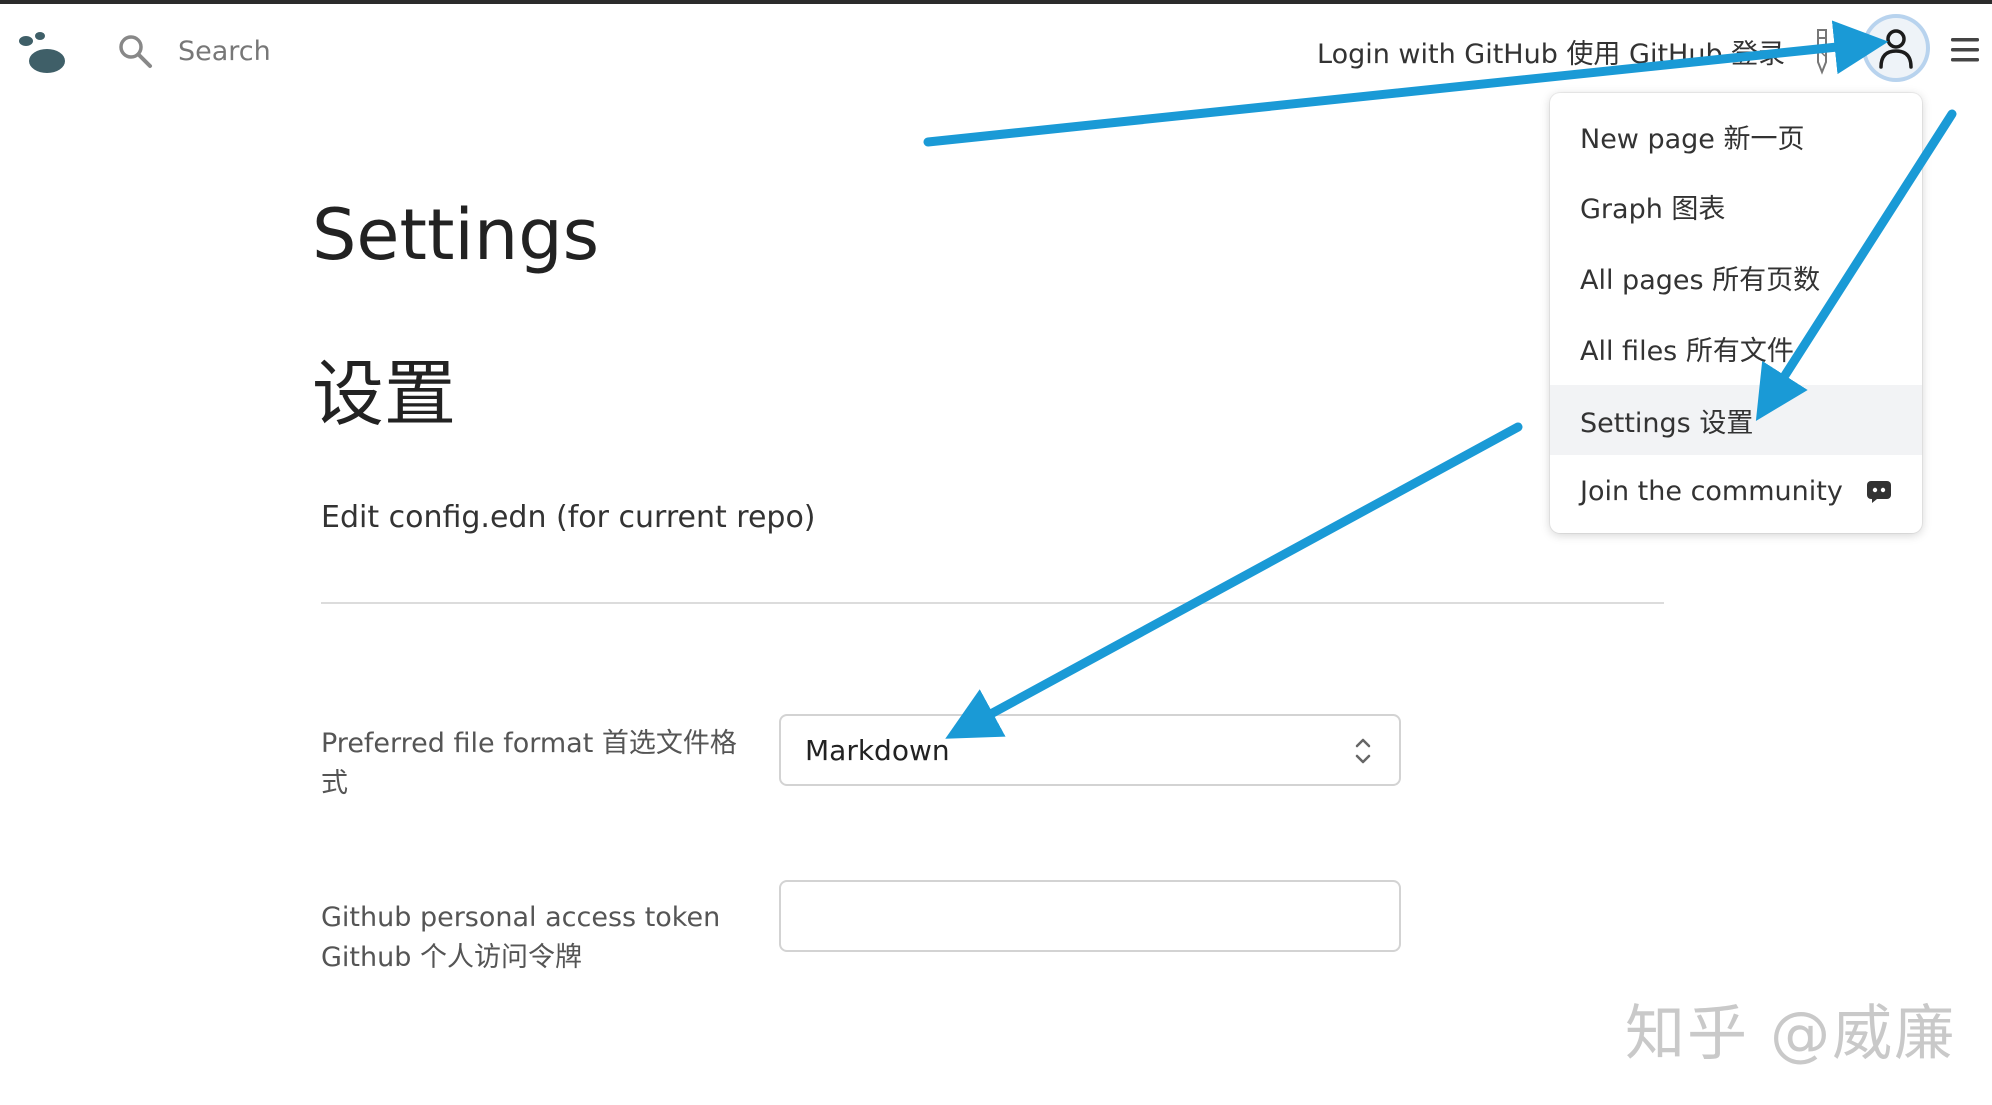 Image resolution: width=1992 pixels, height=1105 pixels. I want to click on chevron-up-down-icon, so click(1363, 751).